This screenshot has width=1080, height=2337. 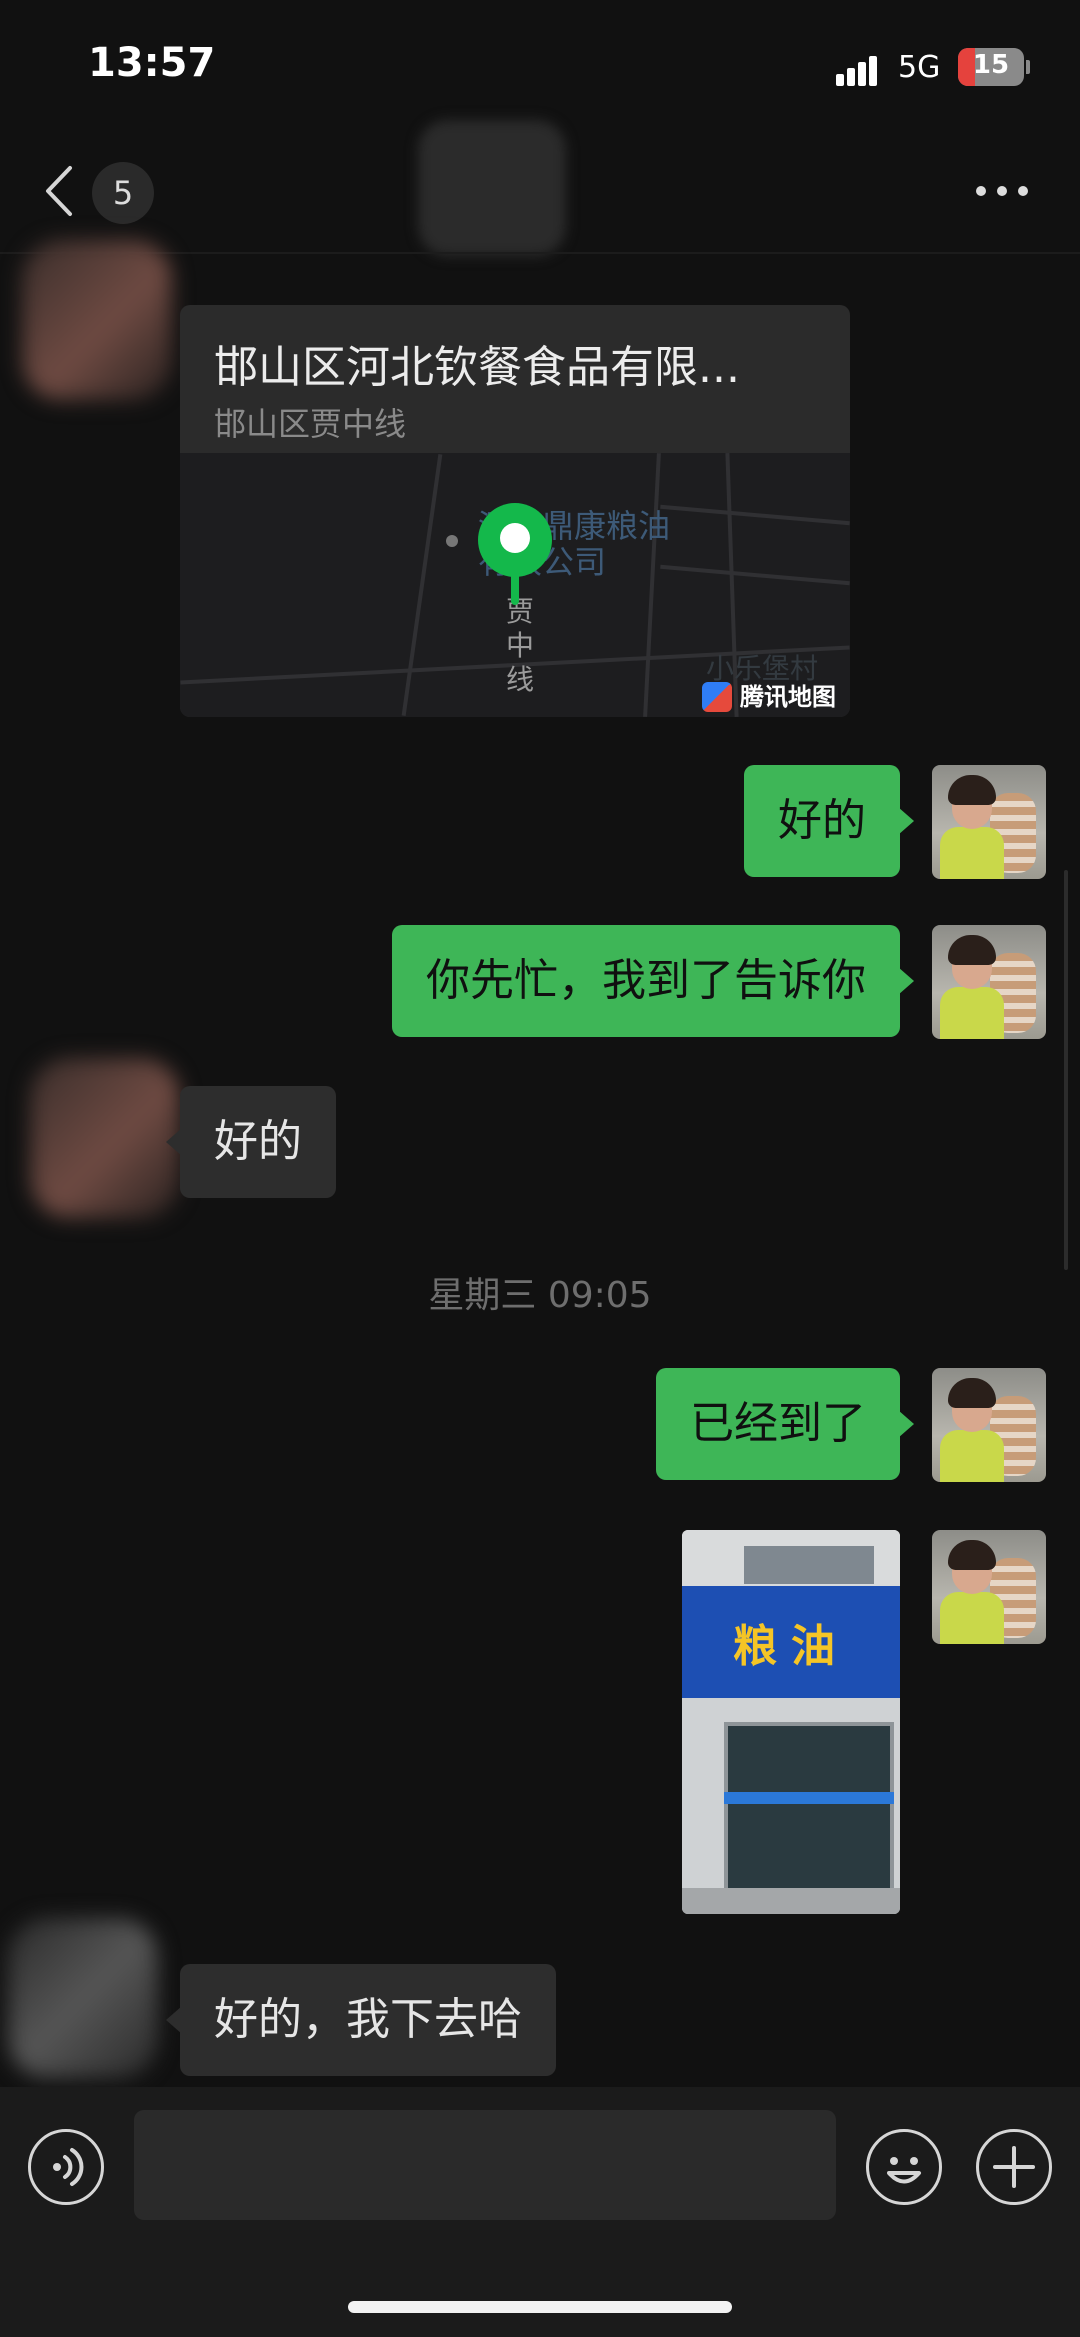 I want to click on message-input, so click(x=485, y=2165).